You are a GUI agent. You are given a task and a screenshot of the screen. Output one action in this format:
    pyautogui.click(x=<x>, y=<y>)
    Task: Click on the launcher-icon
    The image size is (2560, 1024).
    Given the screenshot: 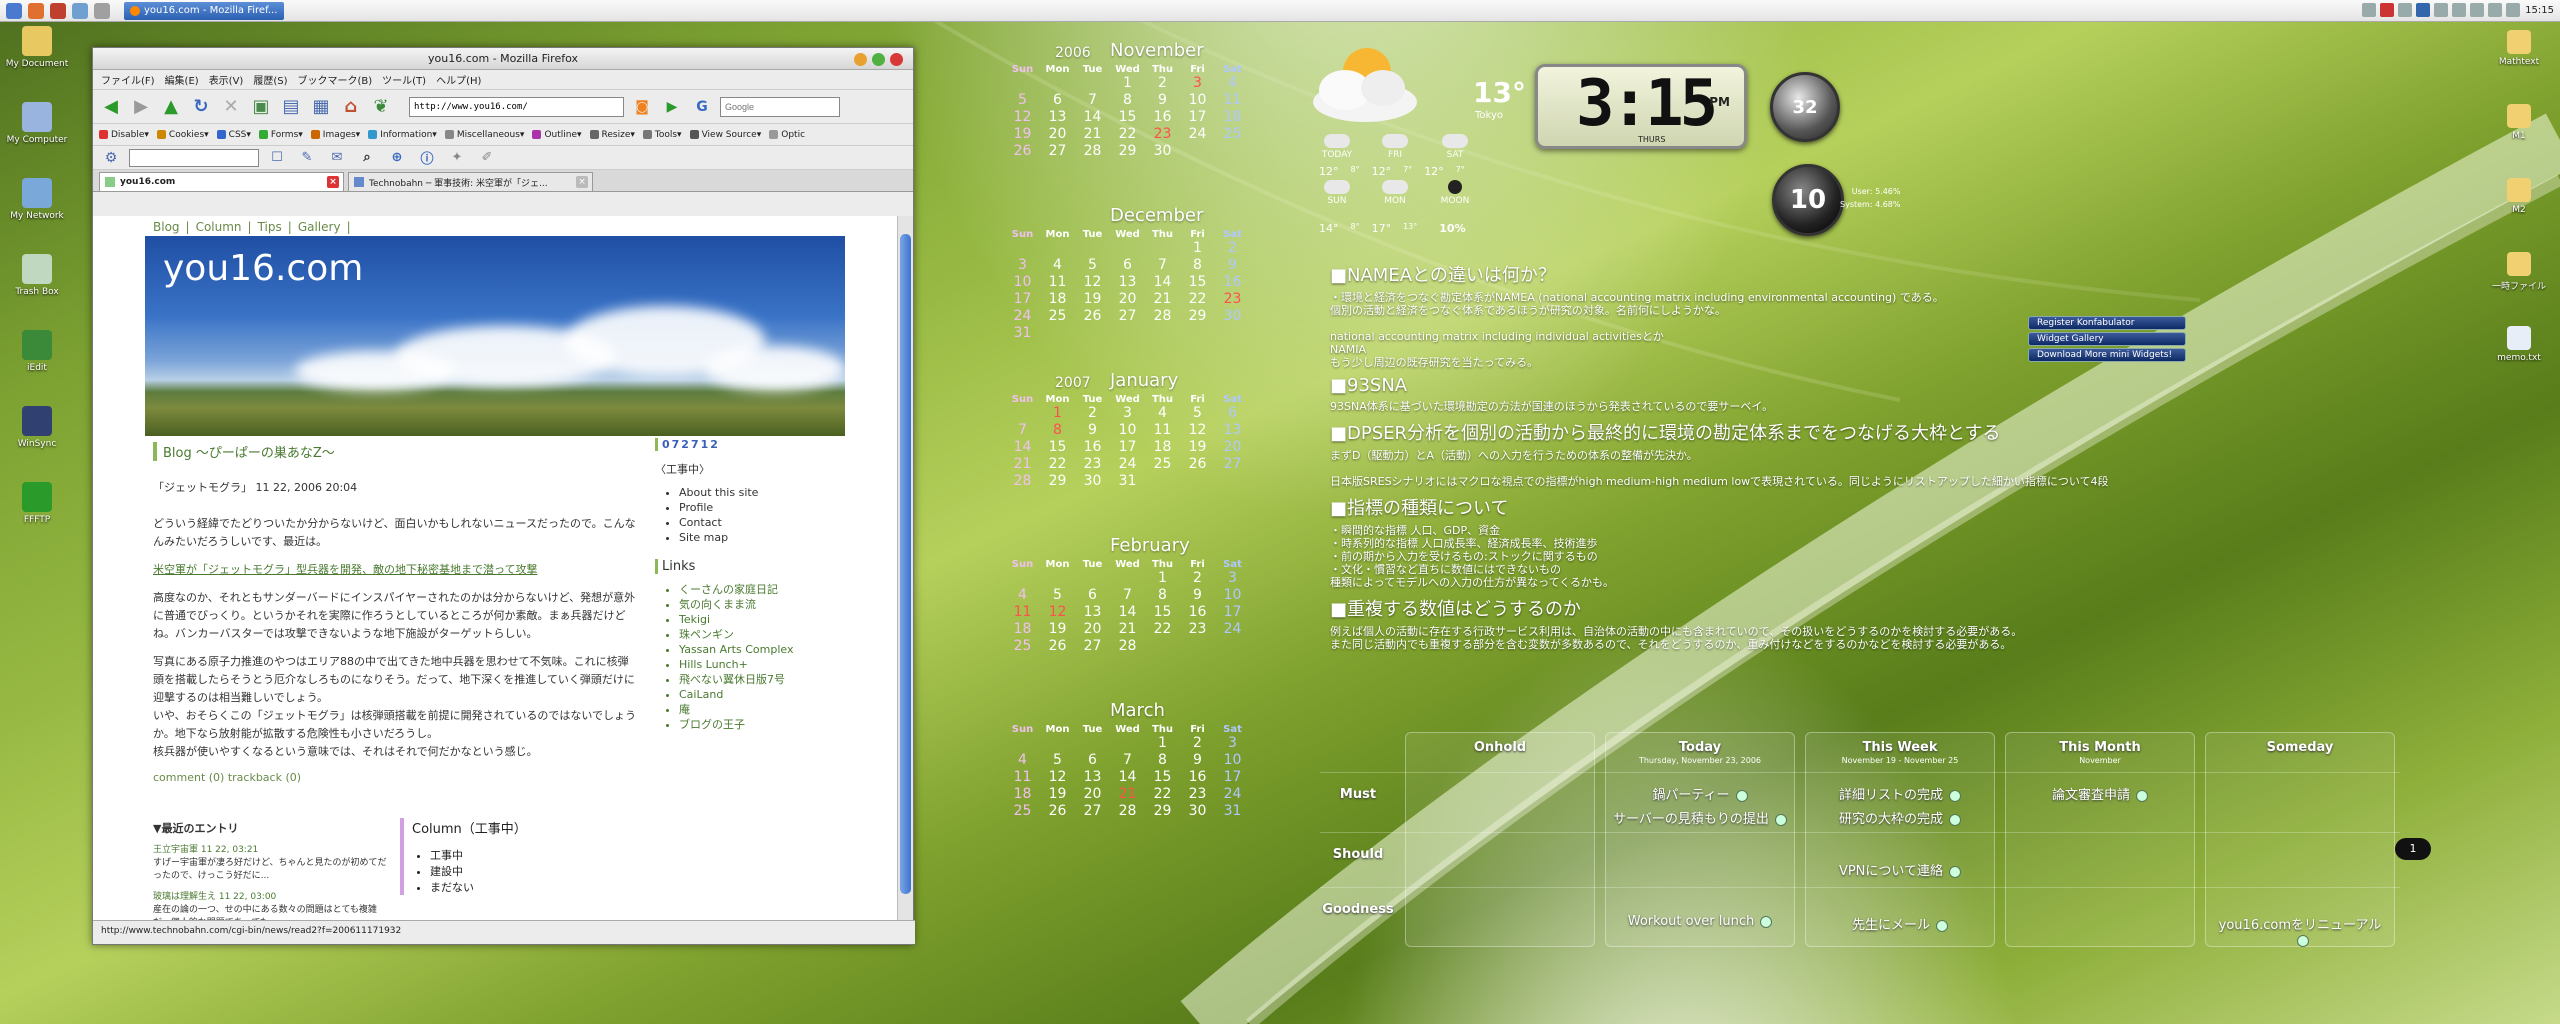 What is the action you would take?
    pyautogui.click(x=80, y=10)
    